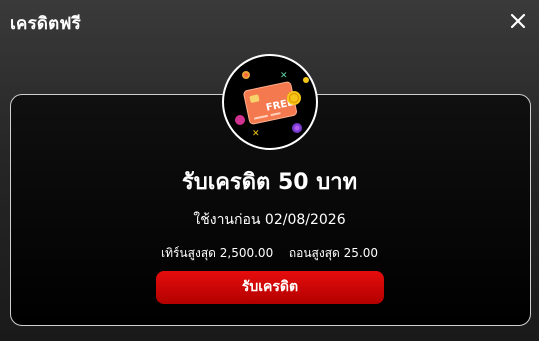  What do you see at coordinates (269, 22) in the screenshot?
I see `modal-header: เครดิตฟรี` at bounding box center [269, 22].